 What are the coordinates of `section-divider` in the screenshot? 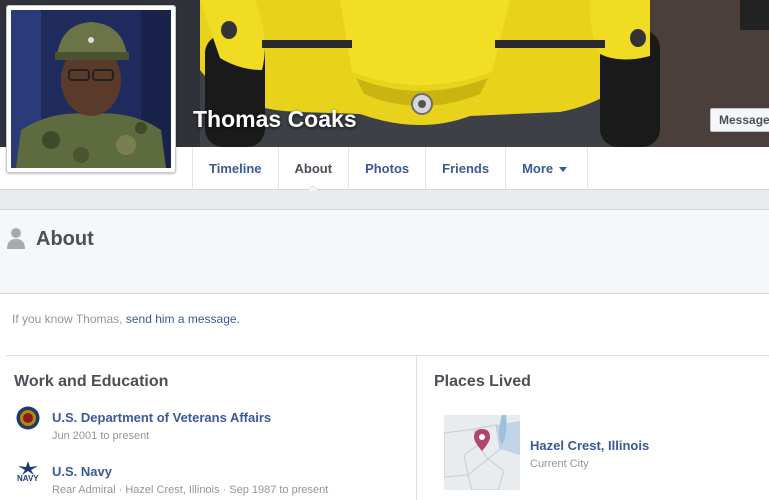 It's located at (387, 355).